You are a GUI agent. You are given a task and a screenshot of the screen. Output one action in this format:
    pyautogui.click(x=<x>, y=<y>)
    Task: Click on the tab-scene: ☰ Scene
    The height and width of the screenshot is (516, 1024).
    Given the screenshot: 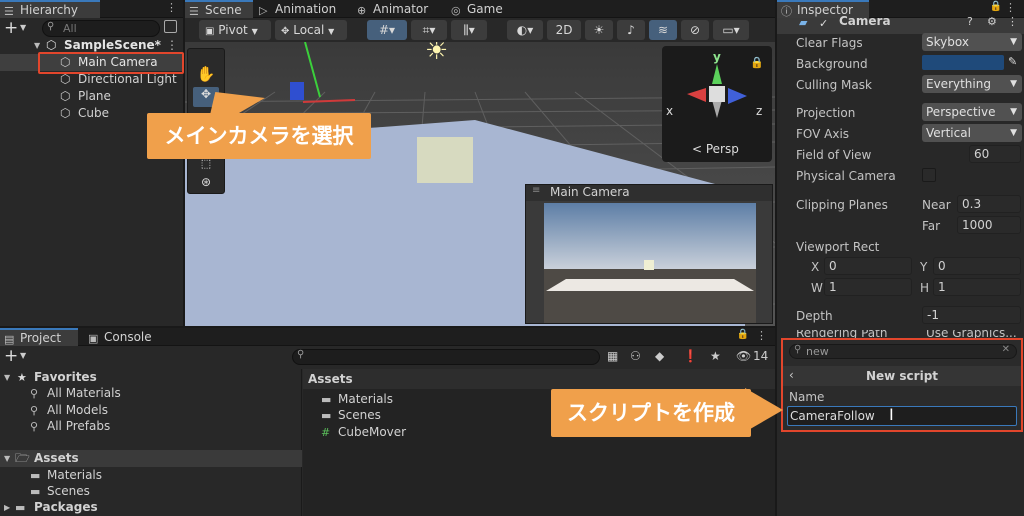 What is the action you would take?
    pyautogui.click(x=219, y=9)
    